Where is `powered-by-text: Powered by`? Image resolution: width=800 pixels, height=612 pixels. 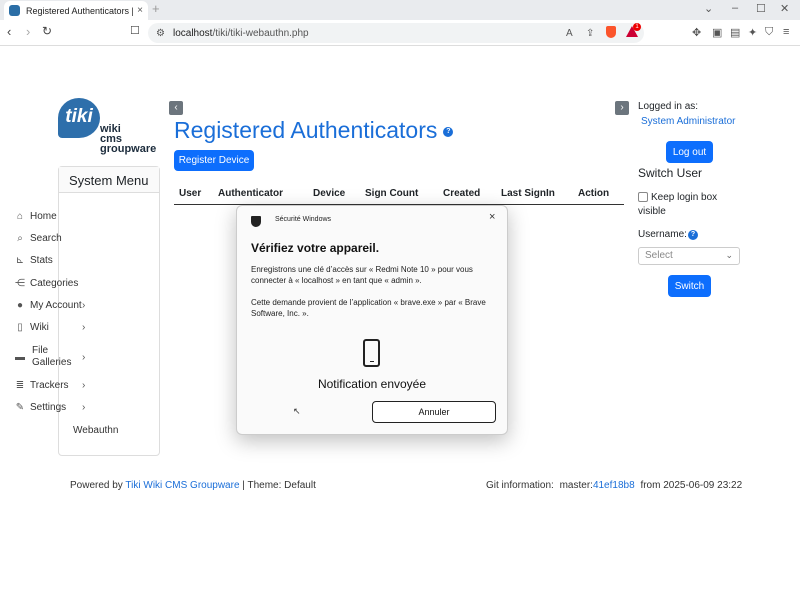 powered-by-text: Powered by is located at coordinates (96, 485).